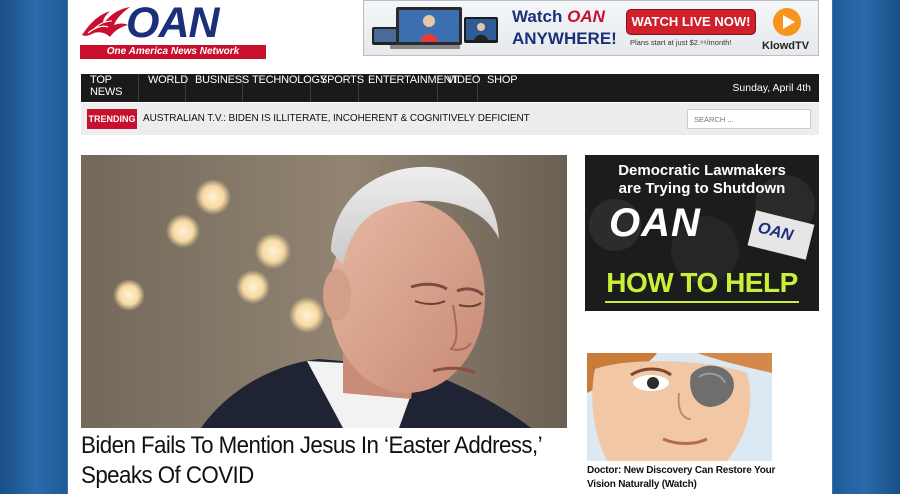 This screenshot has width=900, height=494. What do you see at coordinates (702, 302) in the screenshot?
I see `cta-underline` at bounding box center [702, 302].